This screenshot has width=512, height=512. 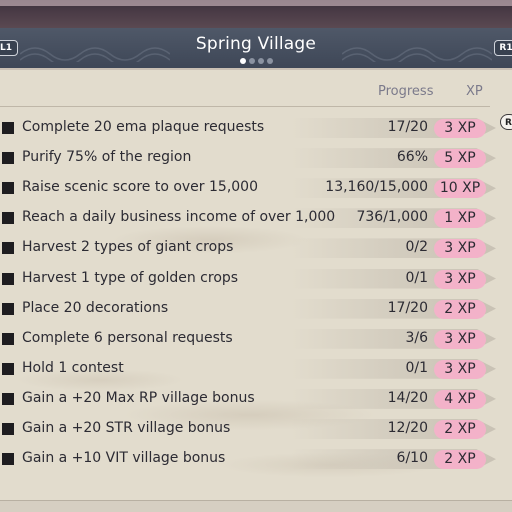 I want to click on request-row: Complete 6 personal requests 3/6 3 XP, so click(x=250, y=339).